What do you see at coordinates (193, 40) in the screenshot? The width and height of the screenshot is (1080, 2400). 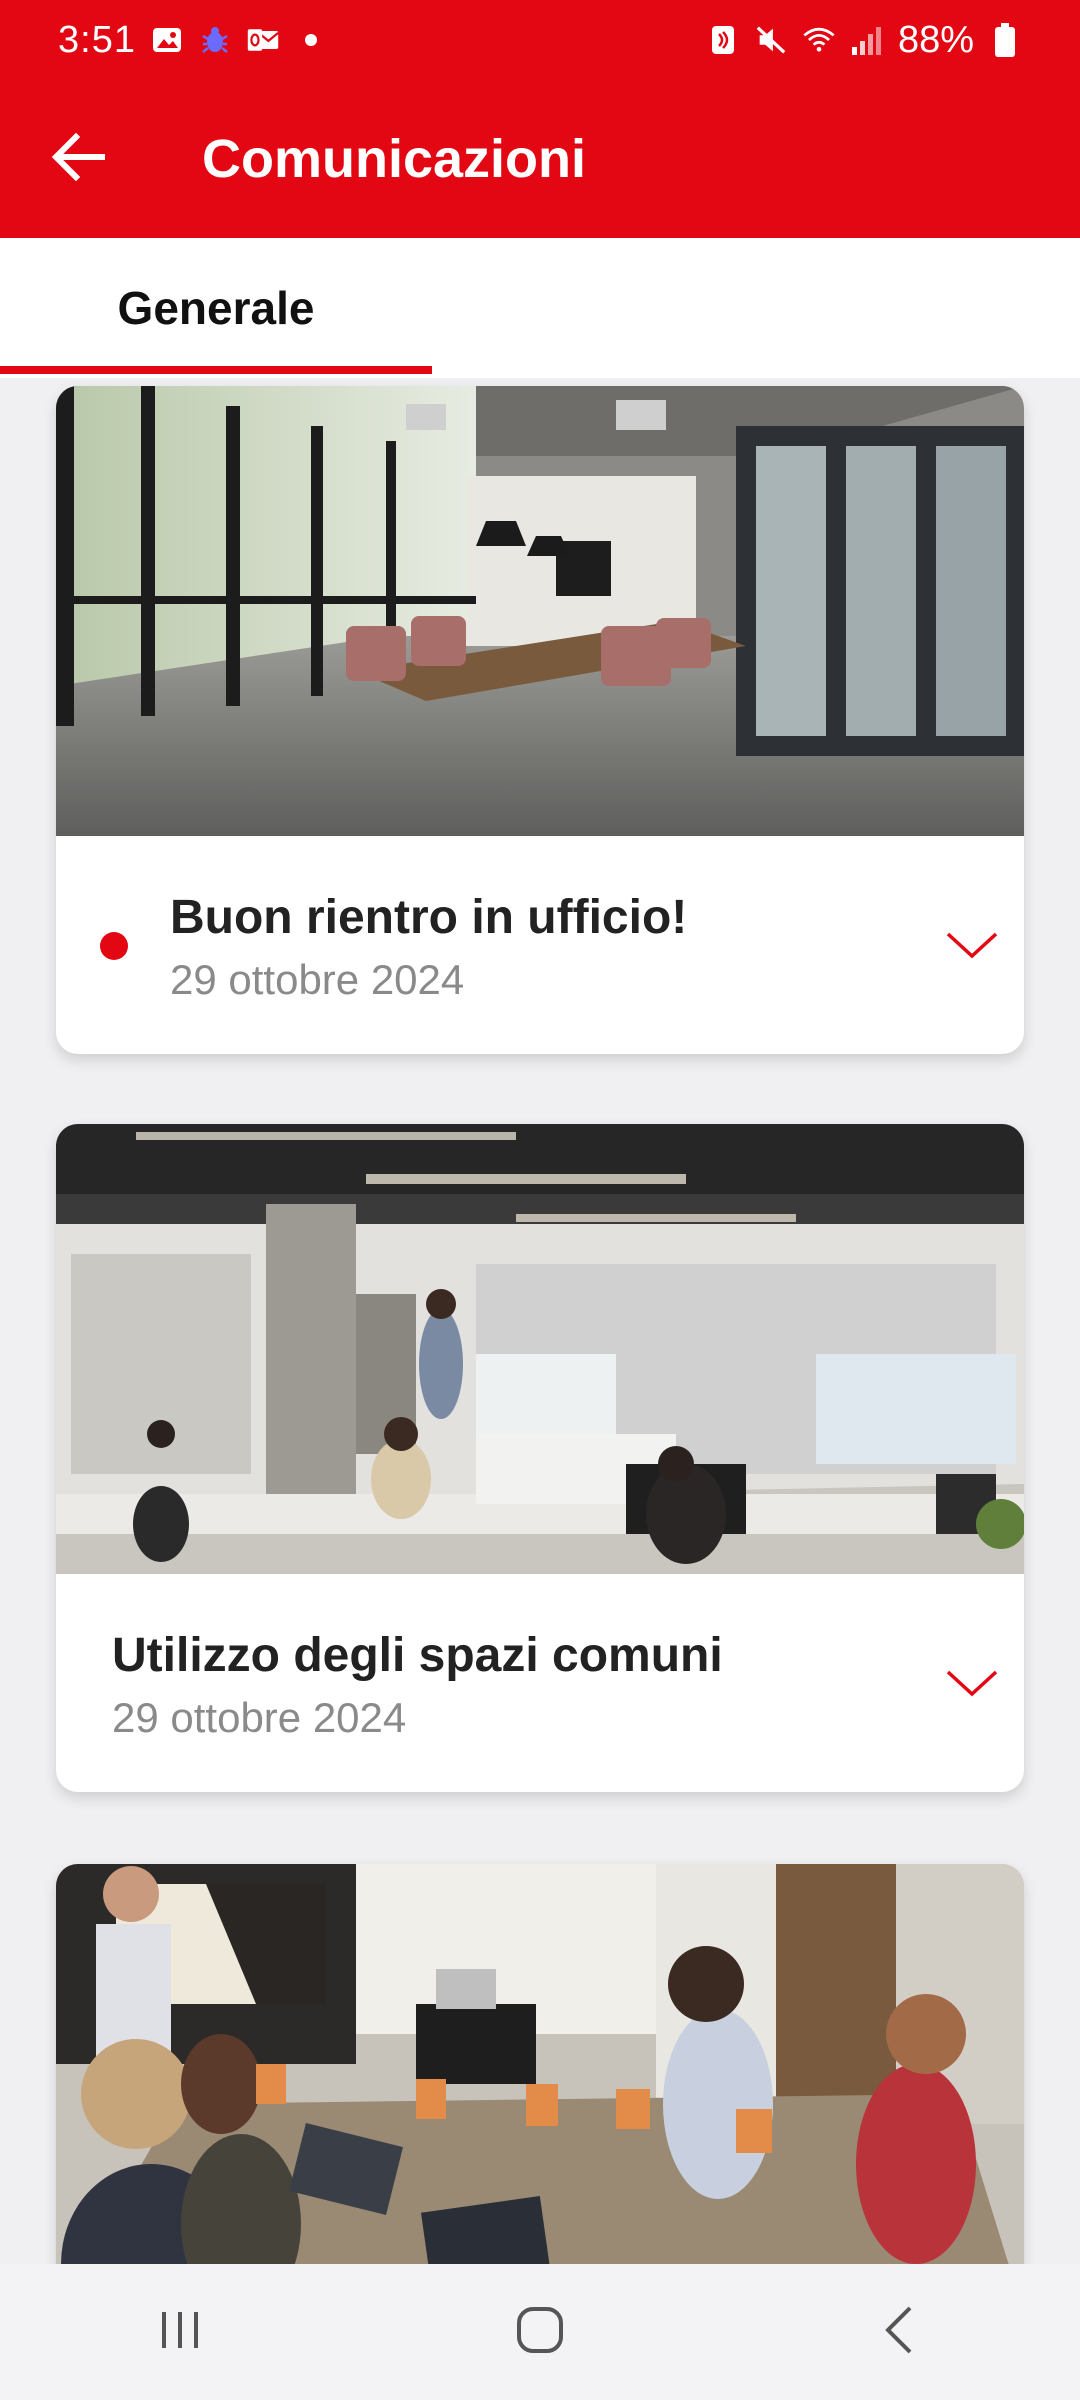 I see `status-left: 3:51` at bounding box center [193, 40].